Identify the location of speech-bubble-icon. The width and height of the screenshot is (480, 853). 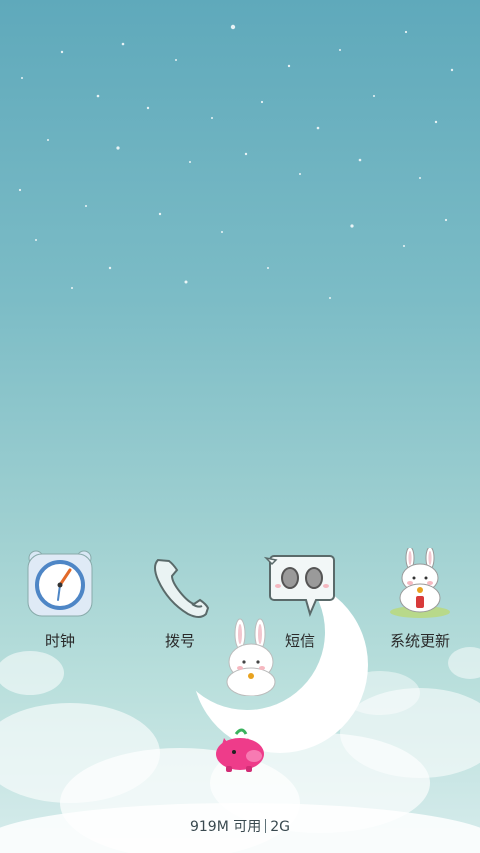
(299, 586).